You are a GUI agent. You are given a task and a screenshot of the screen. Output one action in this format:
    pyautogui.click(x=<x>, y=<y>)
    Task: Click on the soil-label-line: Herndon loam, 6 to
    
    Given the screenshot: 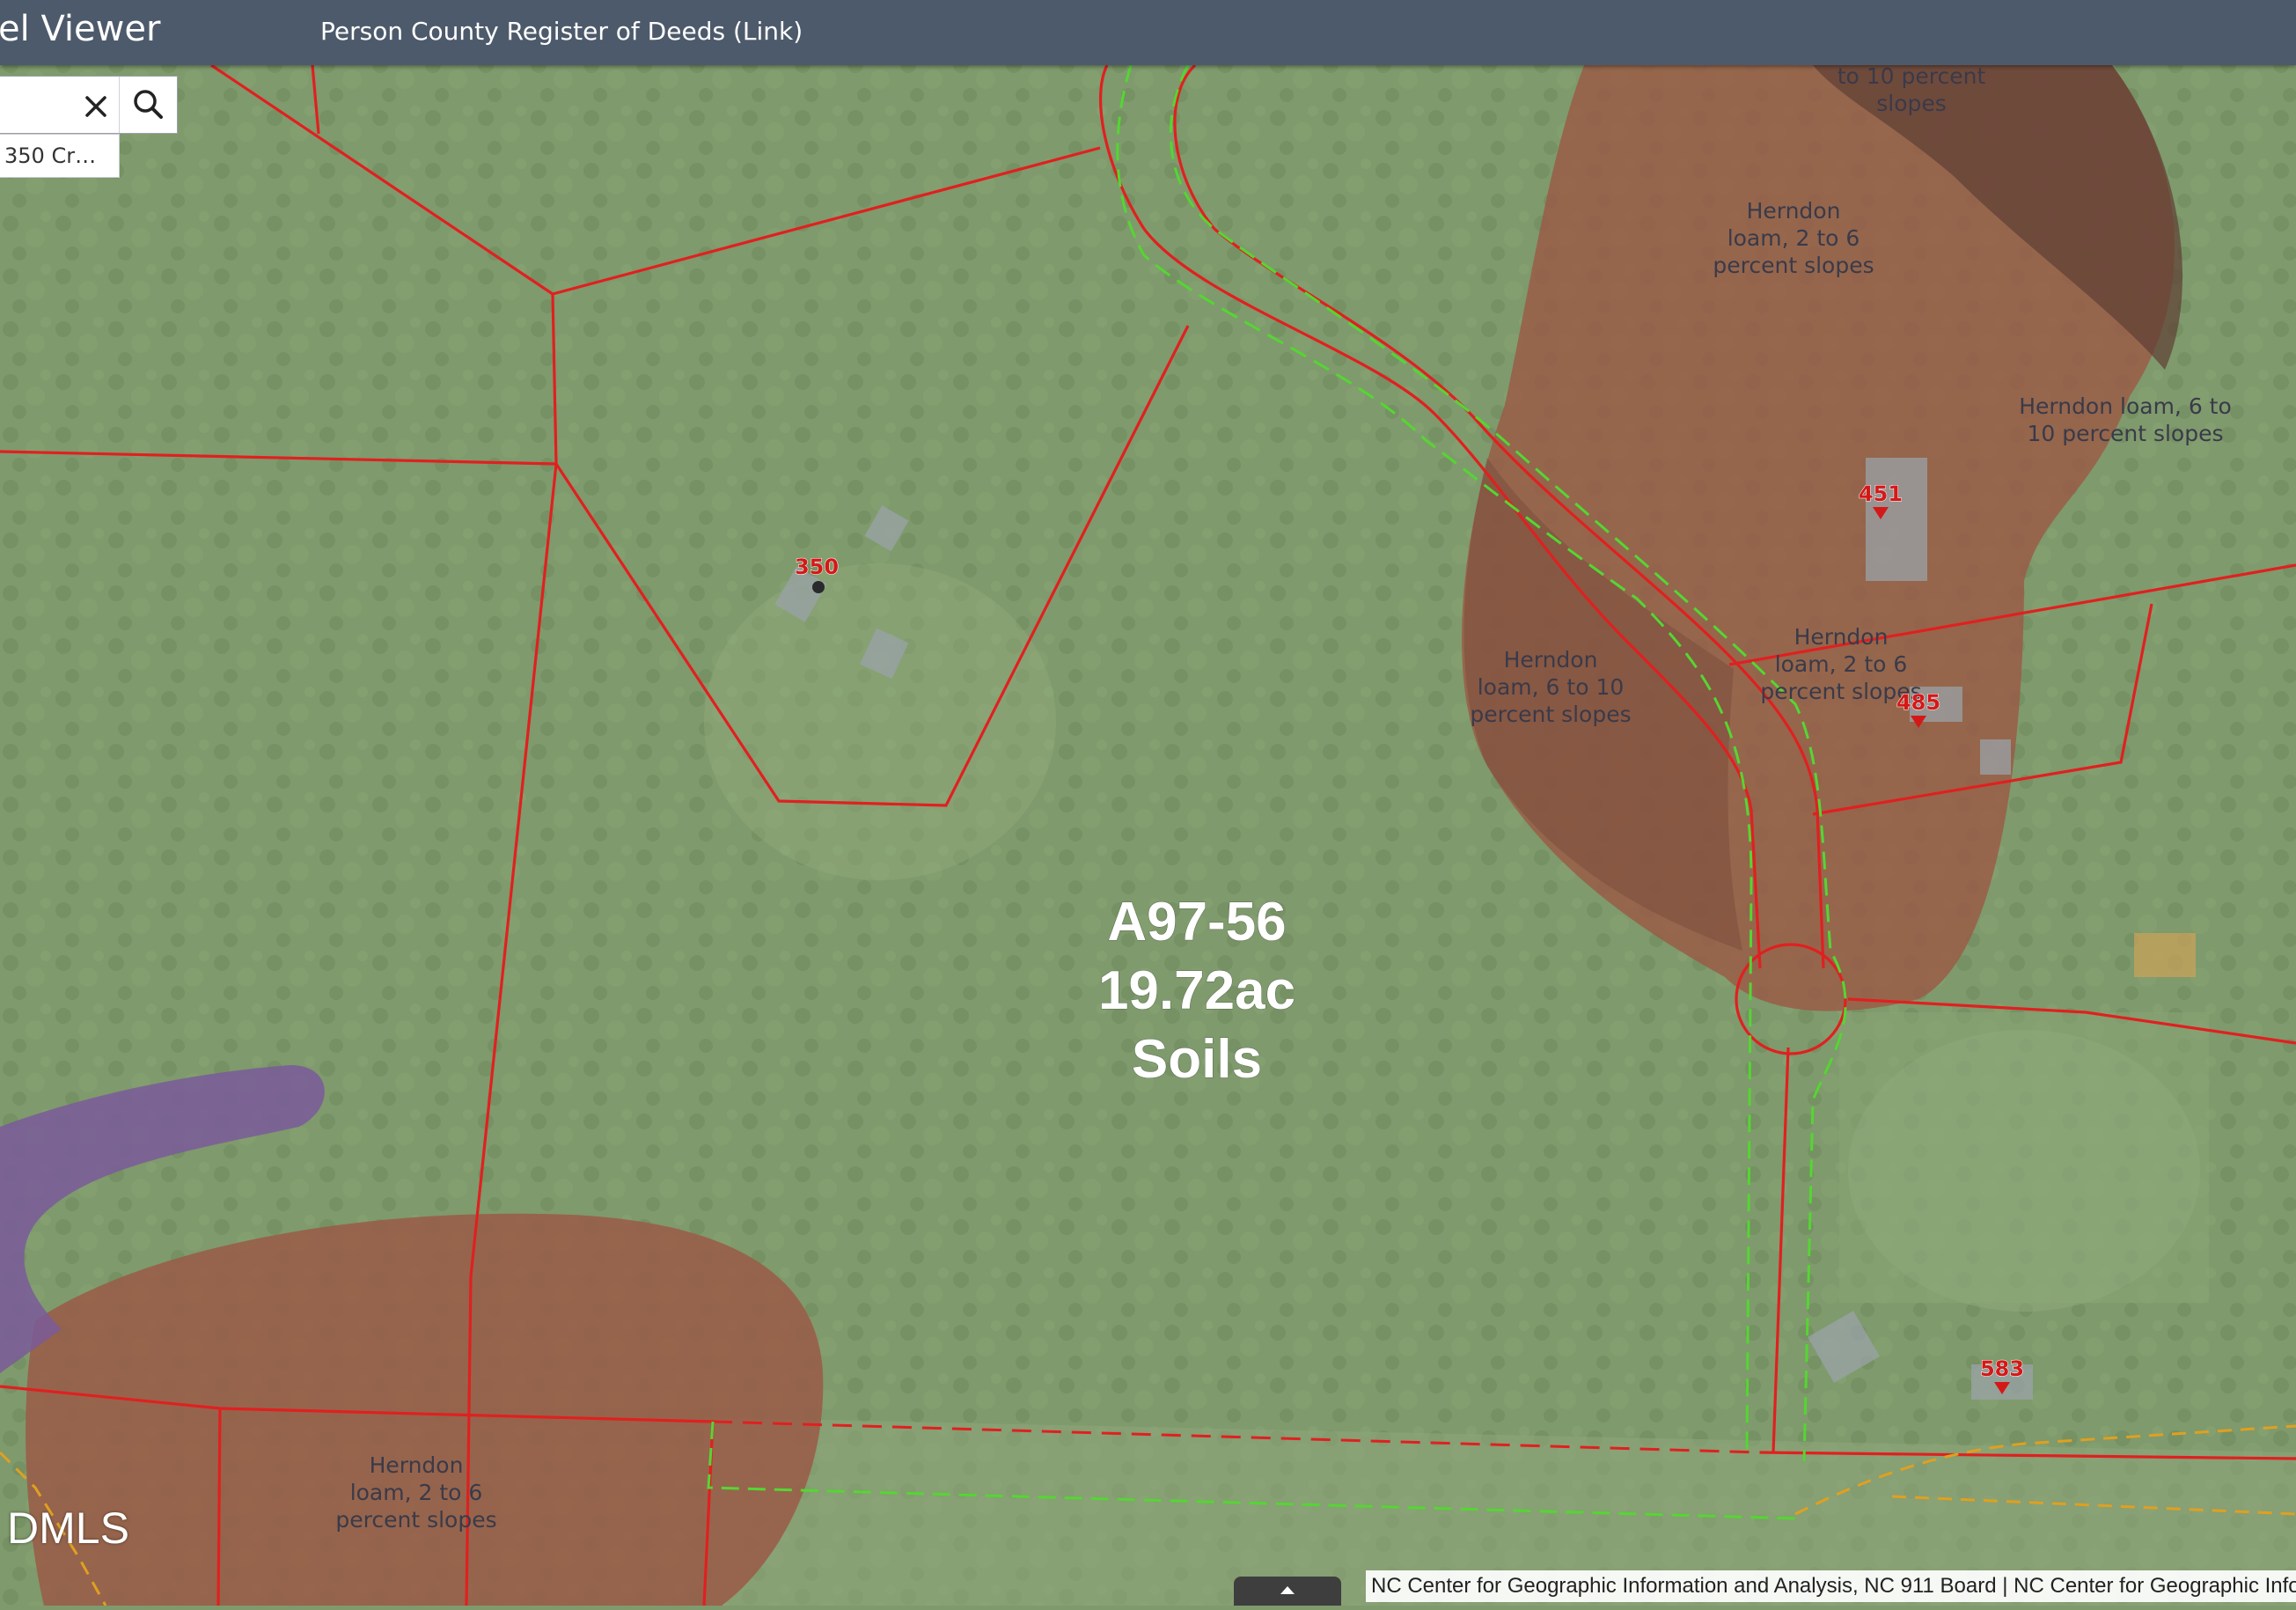 What is the action you would take?
    pyautogui.click(x=2125, y=406)
    